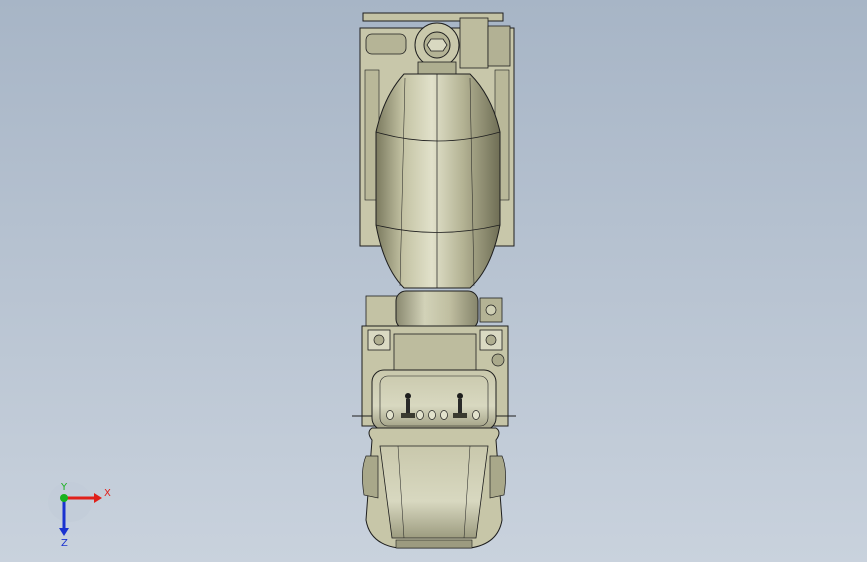 The width and height of the screenshot is (867, 562). What do you see at coordinates (437, 48) in the screenshot?
I see `hopper` at bounding box center [437, 48].